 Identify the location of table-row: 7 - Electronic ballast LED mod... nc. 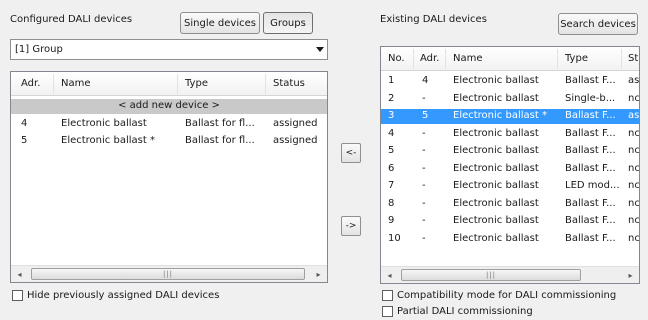
(510, 186).